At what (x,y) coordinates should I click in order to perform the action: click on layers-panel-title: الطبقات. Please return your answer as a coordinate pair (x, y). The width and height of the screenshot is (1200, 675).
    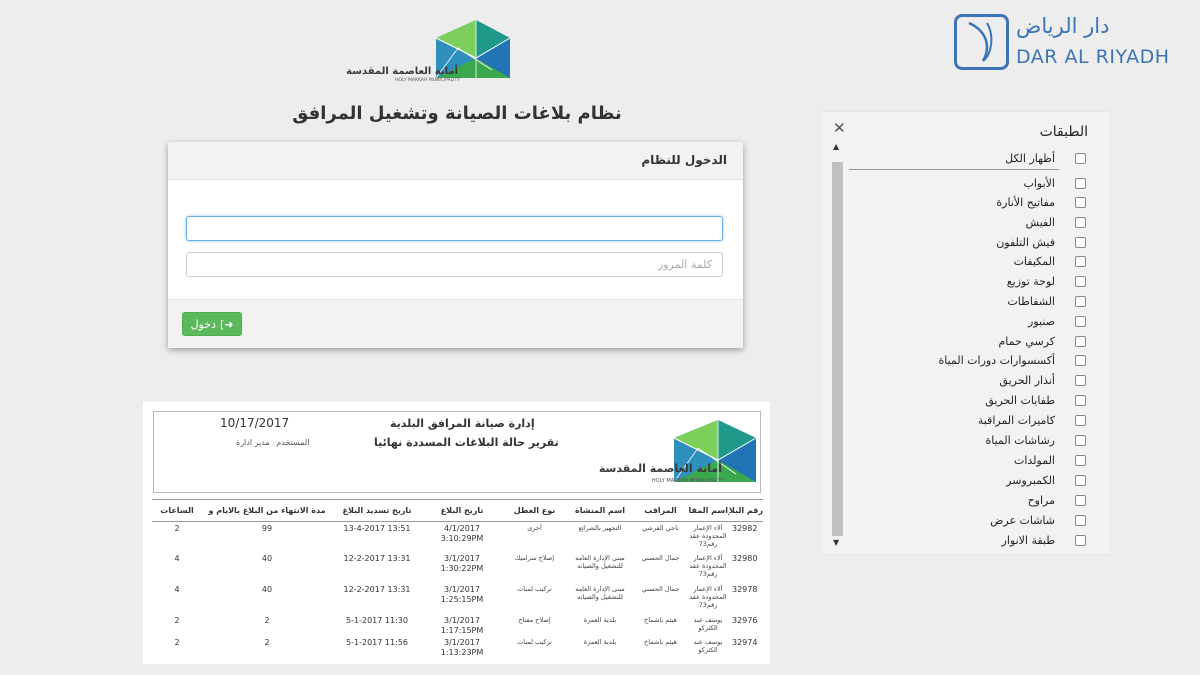
    Looking at the image, I should click on (1063, 132).